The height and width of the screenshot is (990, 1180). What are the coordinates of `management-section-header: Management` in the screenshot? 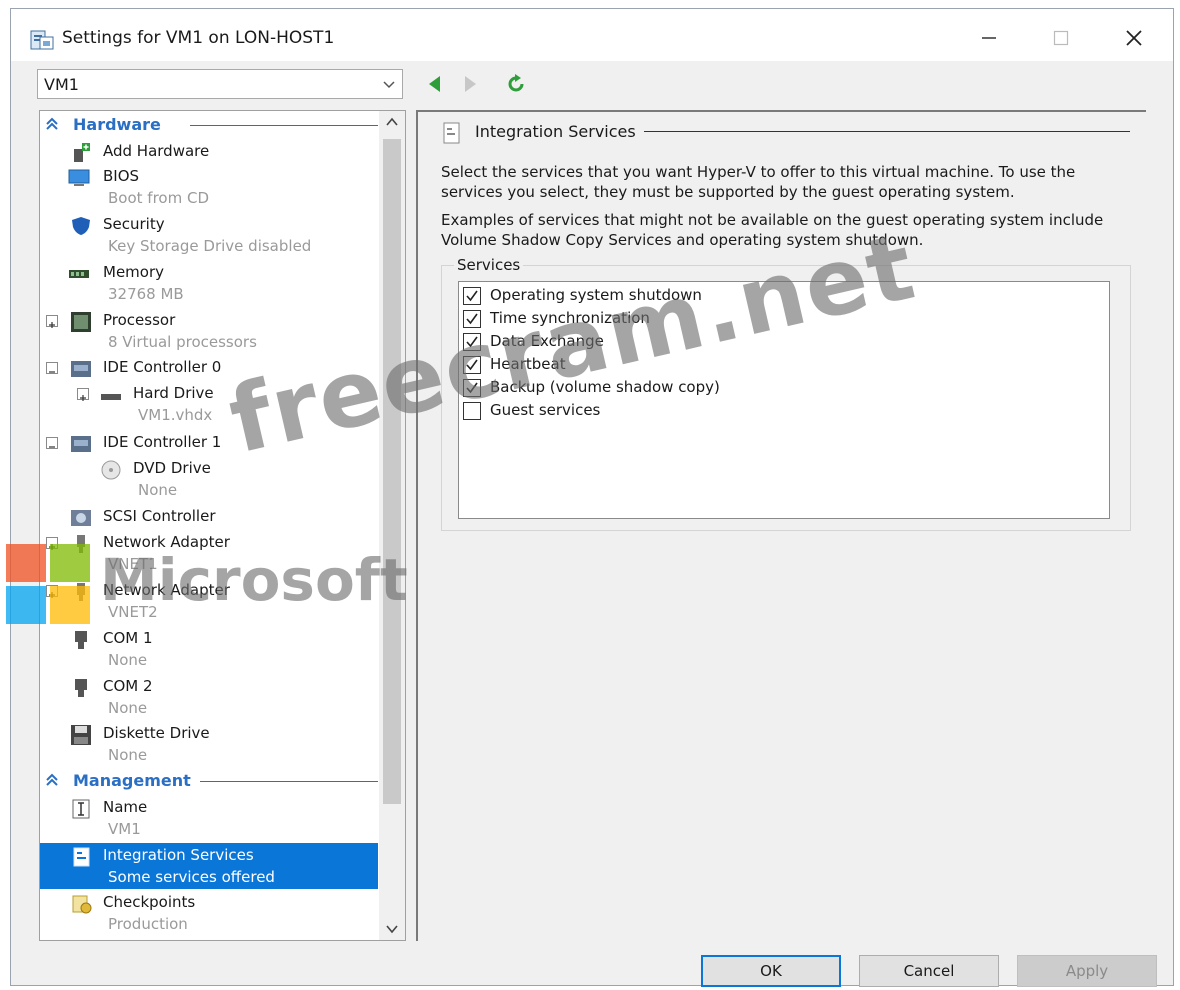 It's located at (209, 781).